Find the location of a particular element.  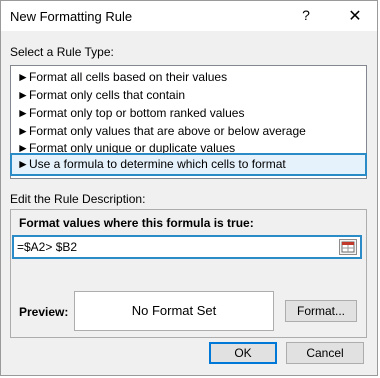

formula-box is located at coordinates (187, 247).